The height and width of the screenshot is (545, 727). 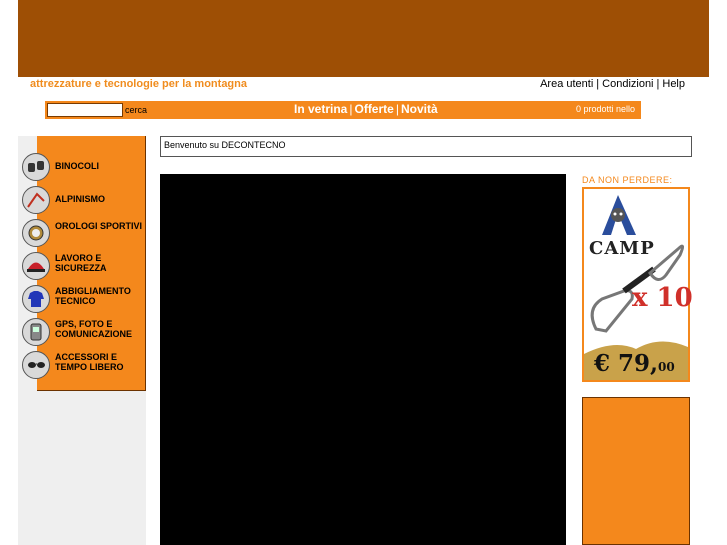 I want to click on watch-icon, so click(x=36, y=233).